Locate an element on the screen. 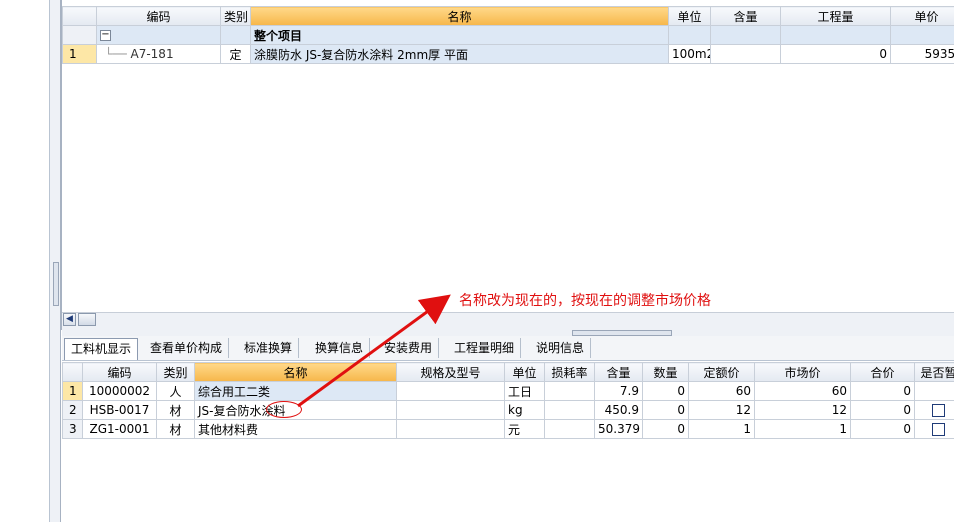 The image size is (954, 522). annotation-arrow is located at coordinates (374, 351).